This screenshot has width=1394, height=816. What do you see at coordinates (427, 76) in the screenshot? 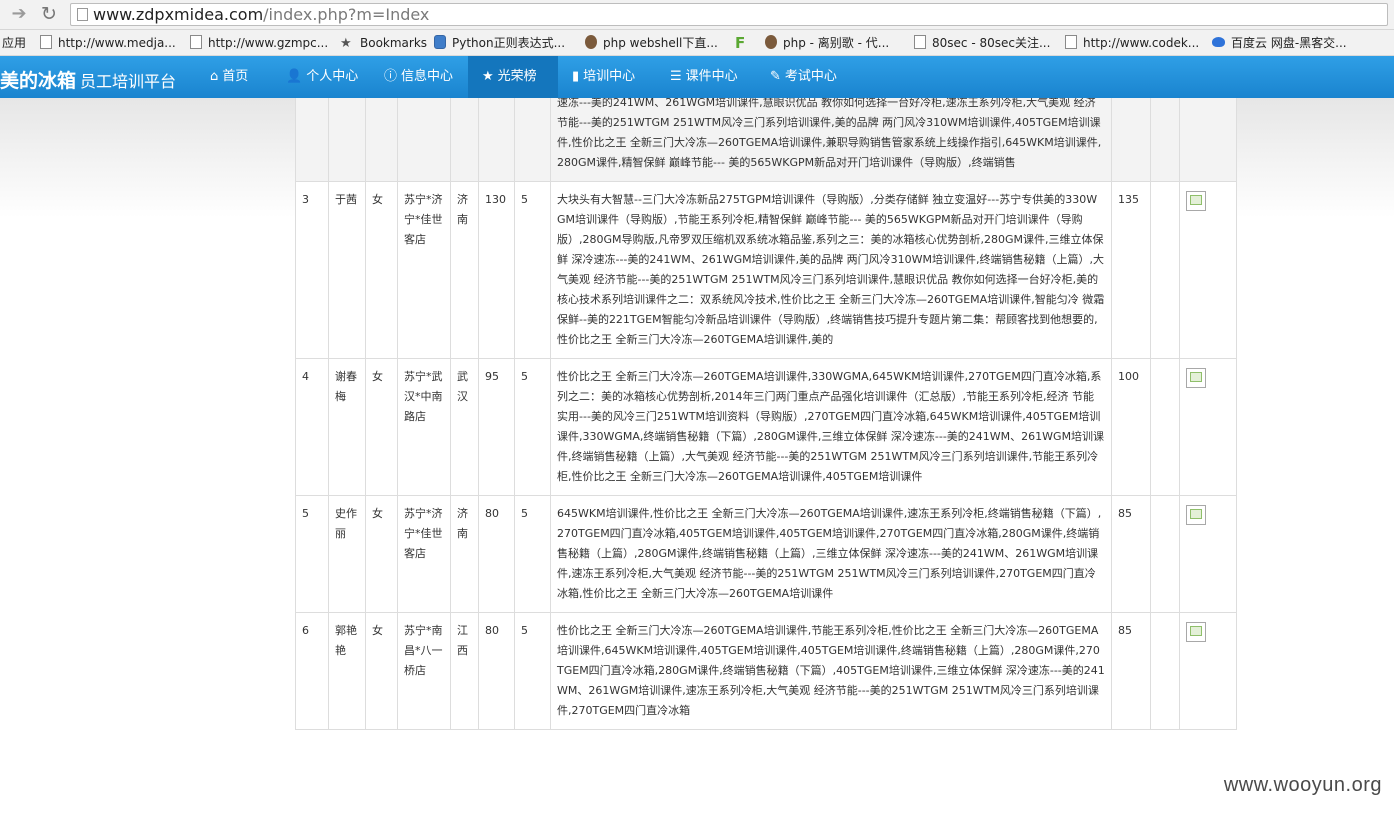
I see `nav-item-label: 信息中心` at bounding box center [427, 76].